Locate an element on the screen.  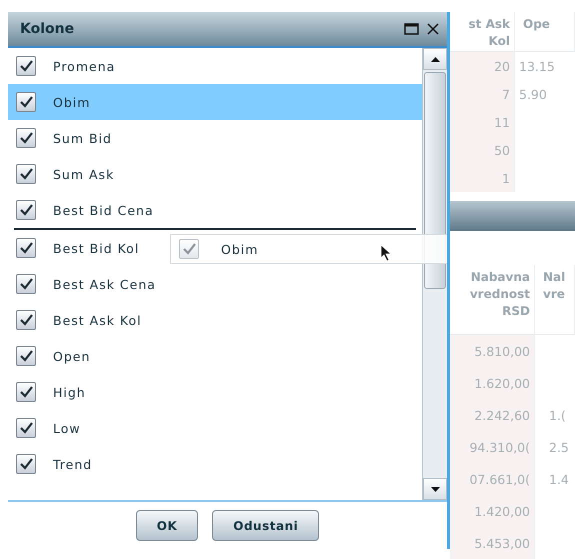
table-cell: 7 is located at coordinates (482, 94).